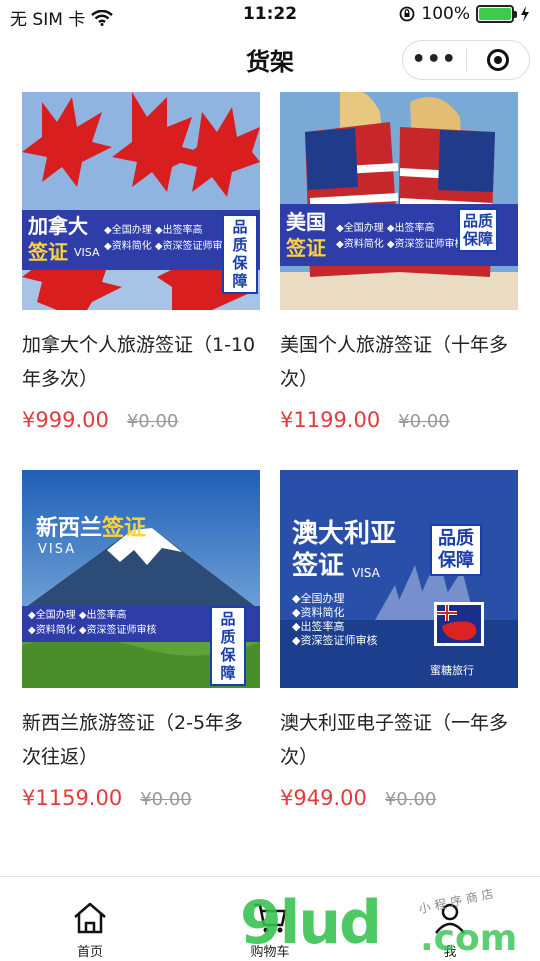 This screenshot has height=961, width=540. I want to click on banner-country-text: 新西兰, so click(69, 528).